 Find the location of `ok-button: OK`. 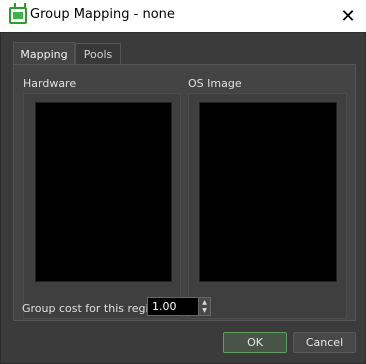

ok-button: OK is located at coordinates (255, 342).